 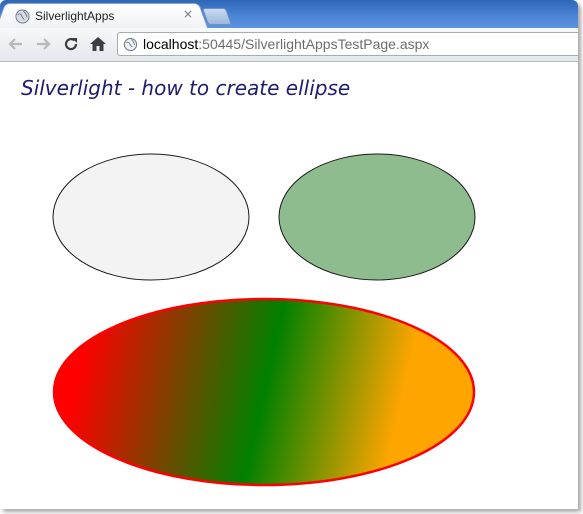 I want to click on tab-strip: SilverlightApps ×, so click(x=289, y=14).